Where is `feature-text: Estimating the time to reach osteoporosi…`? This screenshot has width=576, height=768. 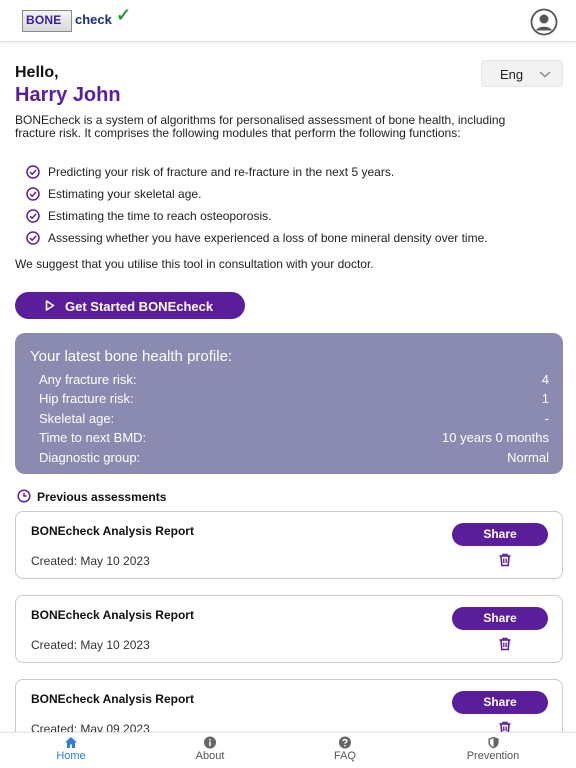
feature-text: Estimating the time to reach osteoporosi… is located at coordinates (160, 216).